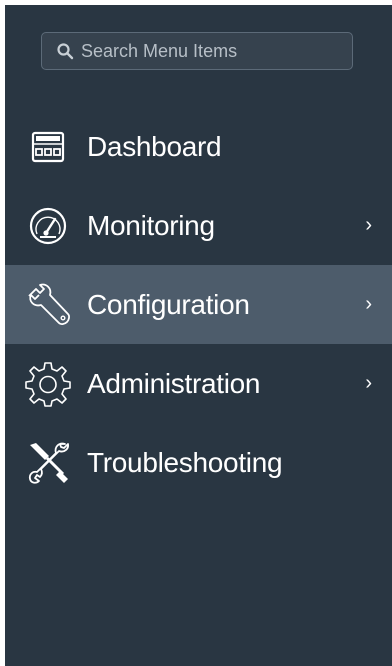 This screenshot has height=666, width=392. What do you see at coordinates (65, 51) in the screenshot?
I see `search-icon` at bounding box center [65, 51].